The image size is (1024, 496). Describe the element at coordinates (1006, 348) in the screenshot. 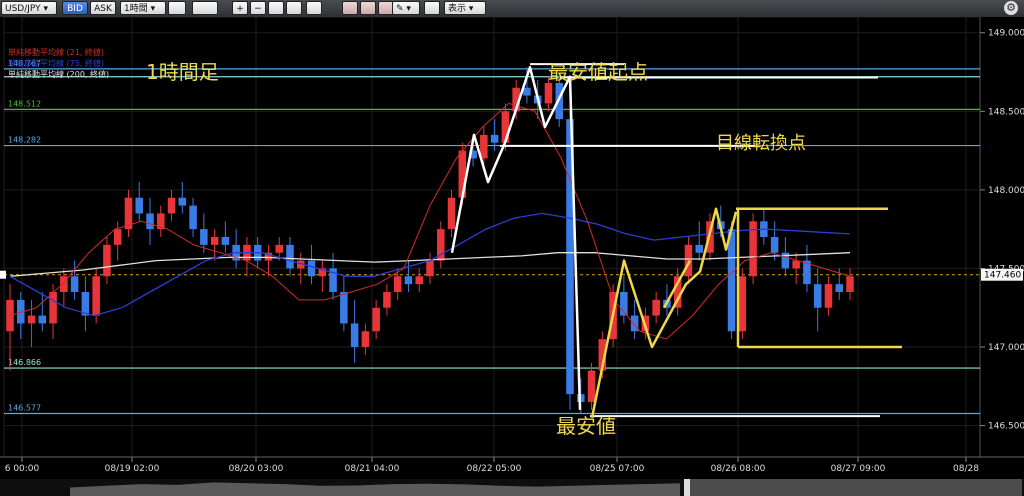

I see `y-tick-label: 147.000` at that location.